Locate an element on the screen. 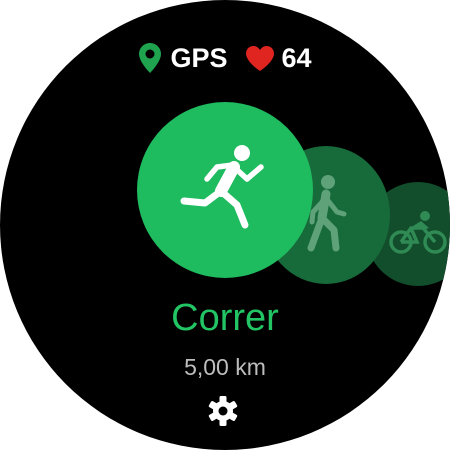 This screenshot has height=450, width=450. heart-icon is located at coordinates (260, 58).